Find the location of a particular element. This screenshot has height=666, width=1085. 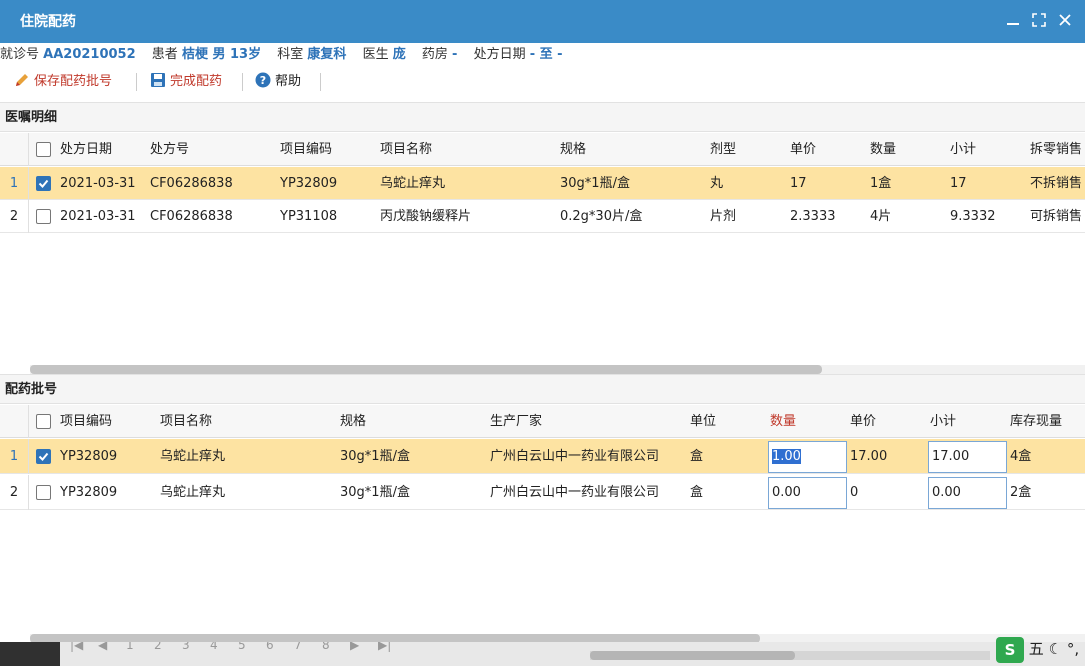

orders-col-split: 拆零销售 is located at coordinates (1057, 149).